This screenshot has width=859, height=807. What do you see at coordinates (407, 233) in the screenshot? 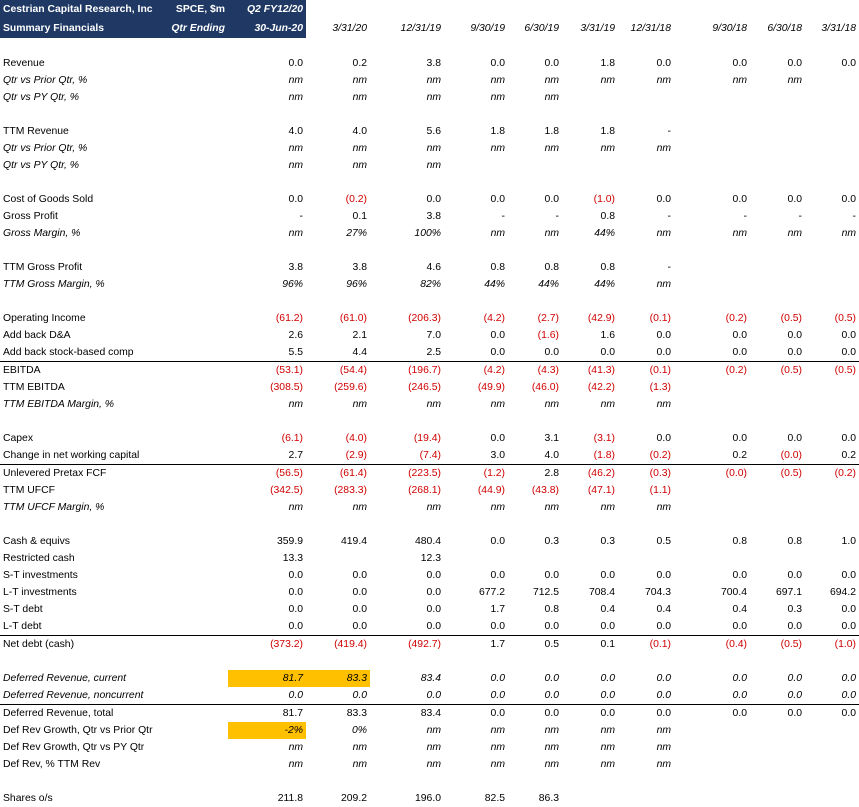
I see `value-cell: 100%` at bounding box center [407, 233].